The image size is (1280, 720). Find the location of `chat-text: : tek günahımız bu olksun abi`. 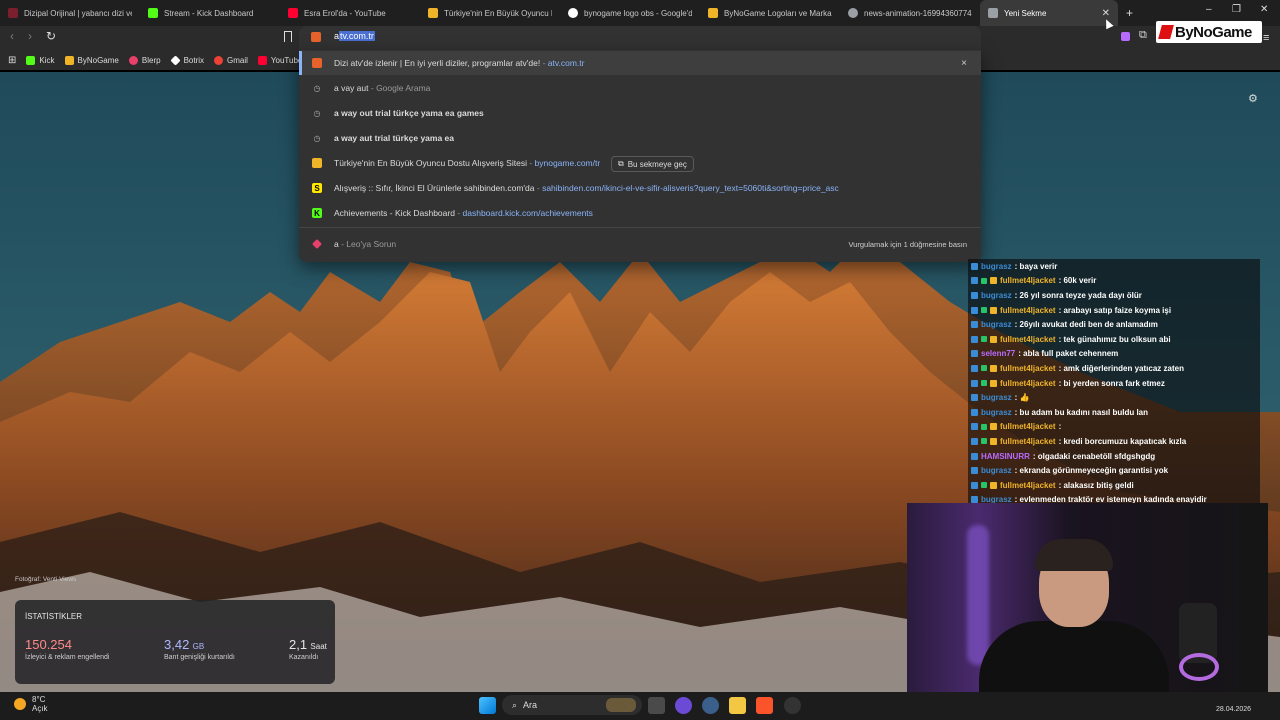

chat-text: : tek günahımız bu olksun abi is located at coordinates (1114, 339).